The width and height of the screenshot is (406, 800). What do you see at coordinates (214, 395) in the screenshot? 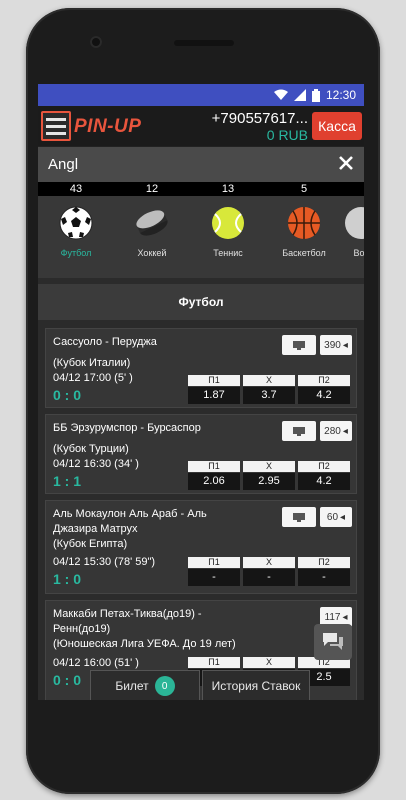
I see `odd-value: 1.87` at bounding box center [214, 395].